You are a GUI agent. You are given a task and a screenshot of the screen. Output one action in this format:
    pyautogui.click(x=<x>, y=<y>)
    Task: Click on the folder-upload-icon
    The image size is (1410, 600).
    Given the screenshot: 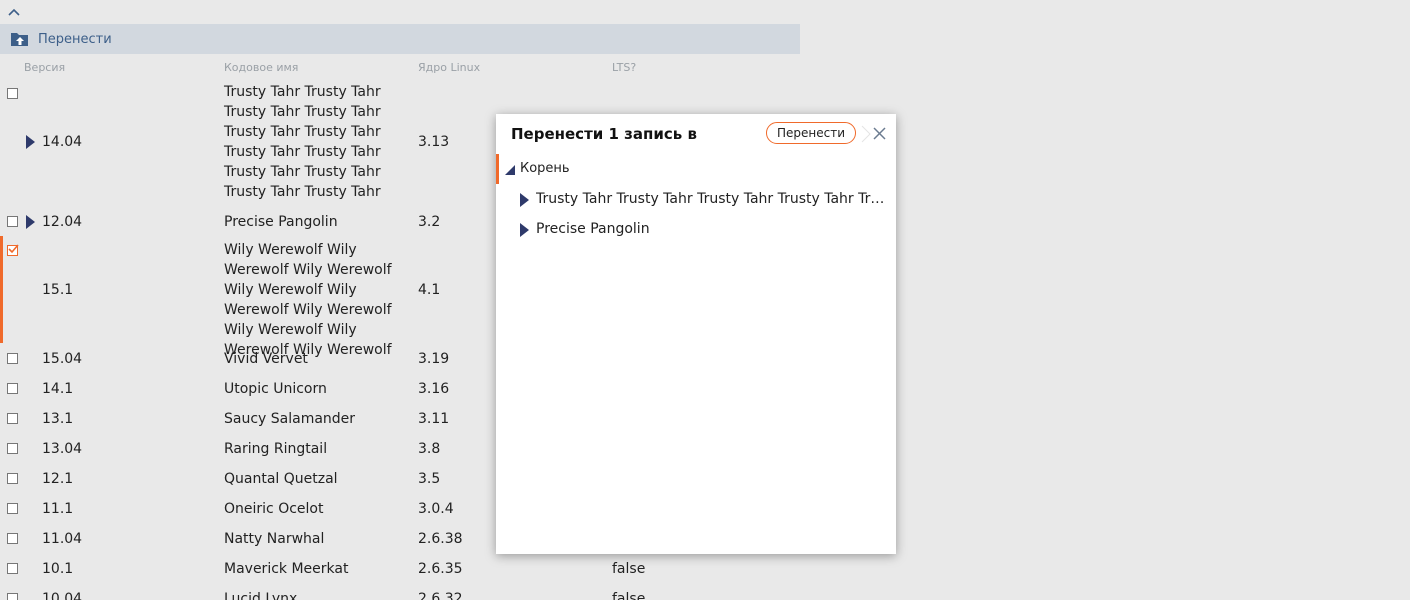 What is the action you would take?
    pyautogui.click(x=19, y=39)
    